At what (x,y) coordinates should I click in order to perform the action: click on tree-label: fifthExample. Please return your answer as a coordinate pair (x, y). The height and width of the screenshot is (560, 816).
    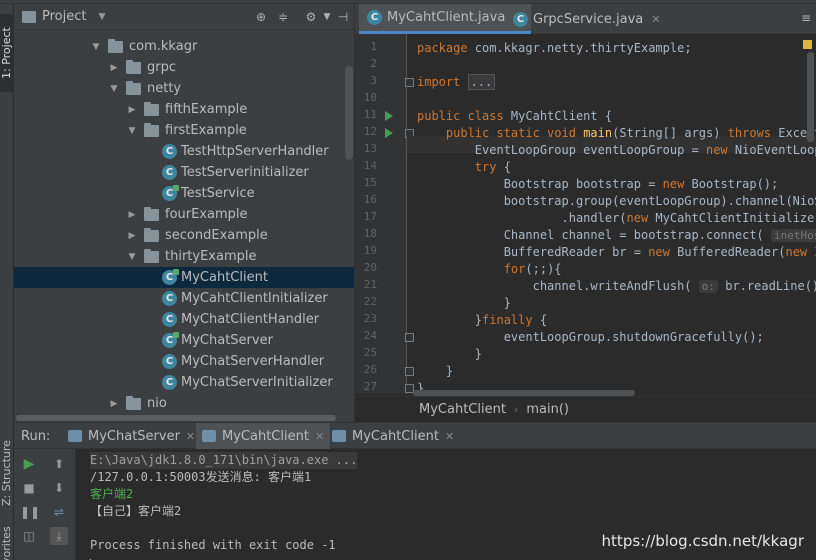
    Looking at the image, I should click on (206, 109).